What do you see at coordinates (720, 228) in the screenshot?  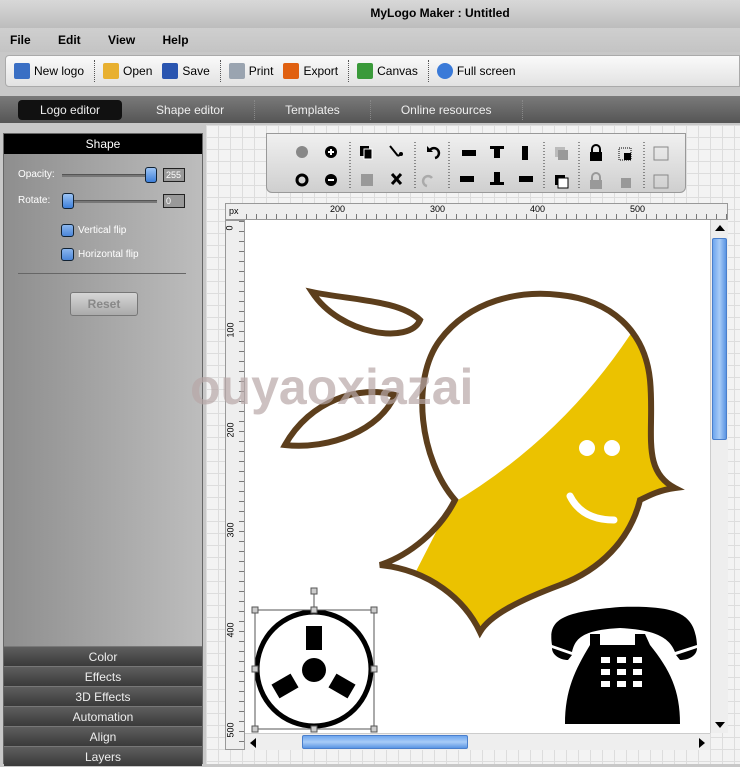 I see `scroll-up-arrow` at bounding box center [720, 228].